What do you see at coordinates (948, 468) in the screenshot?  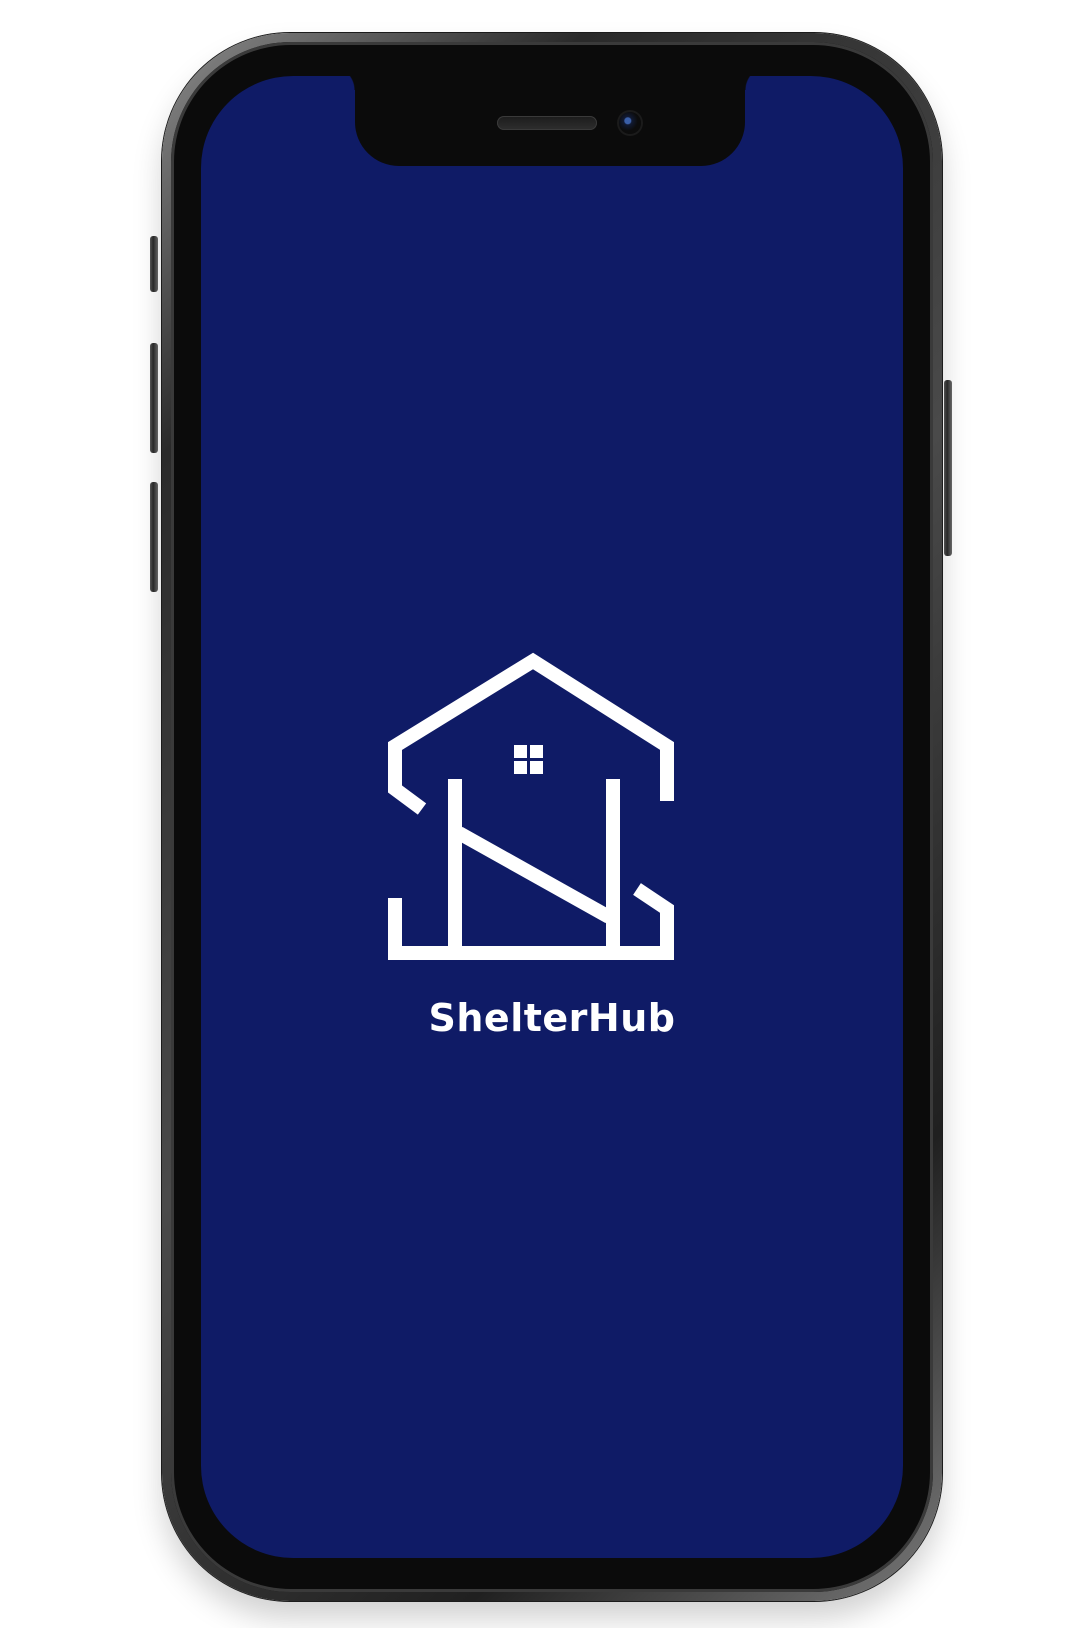 I see `power-button` at bounding box center [948, 468].